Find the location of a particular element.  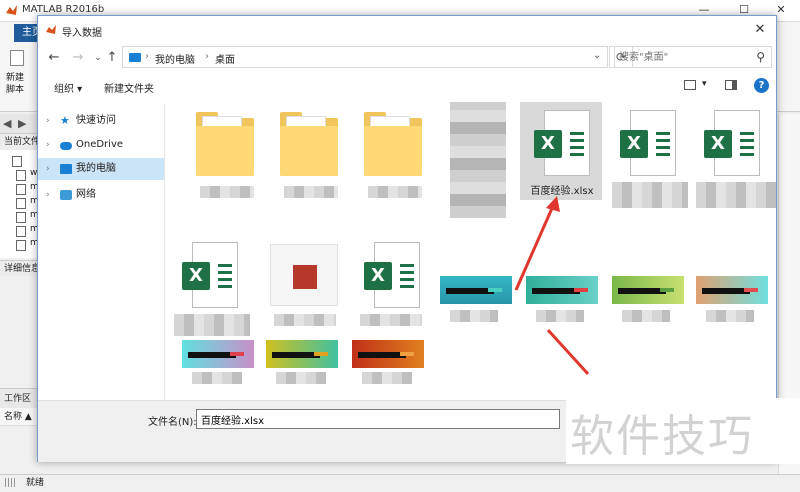

sidebar-item-onedrive: › OneDrive is located at coordinates (101, 145).